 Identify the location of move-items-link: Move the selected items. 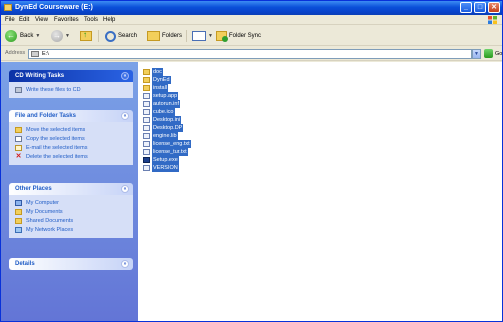
(72, 129).